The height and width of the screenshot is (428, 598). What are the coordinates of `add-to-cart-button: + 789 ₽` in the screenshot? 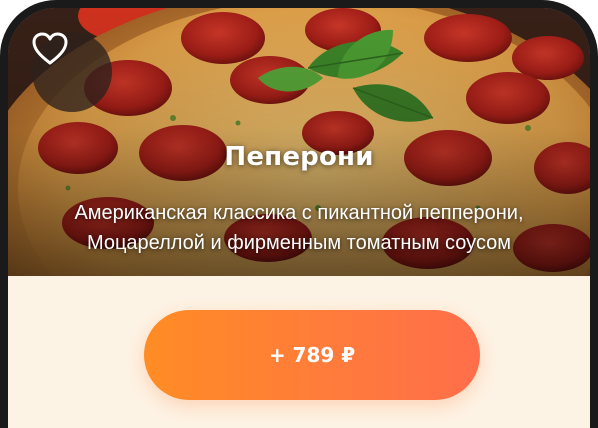 It's located at (312, 355).